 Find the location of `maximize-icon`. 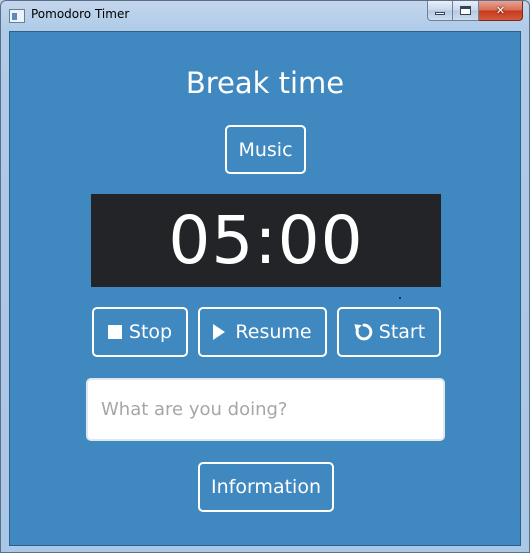

maximize-icon is located at coordinates (465, 10).